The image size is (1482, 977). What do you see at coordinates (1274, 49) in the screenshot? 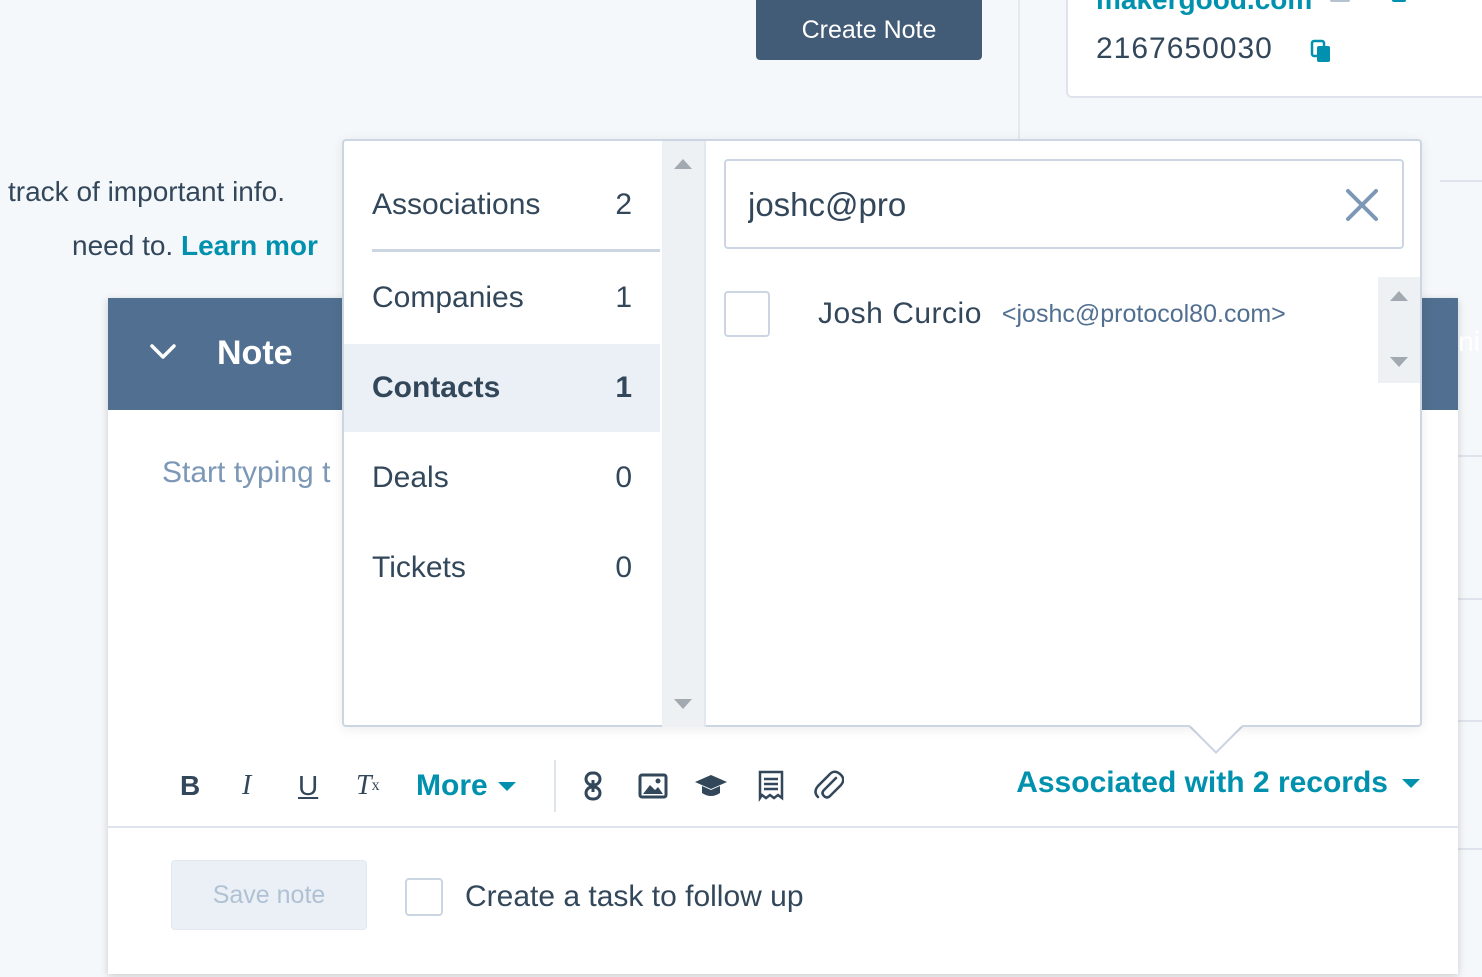
I see `contact-info-card: makergood.com 2167650030` at bounding box center [1274, 49].